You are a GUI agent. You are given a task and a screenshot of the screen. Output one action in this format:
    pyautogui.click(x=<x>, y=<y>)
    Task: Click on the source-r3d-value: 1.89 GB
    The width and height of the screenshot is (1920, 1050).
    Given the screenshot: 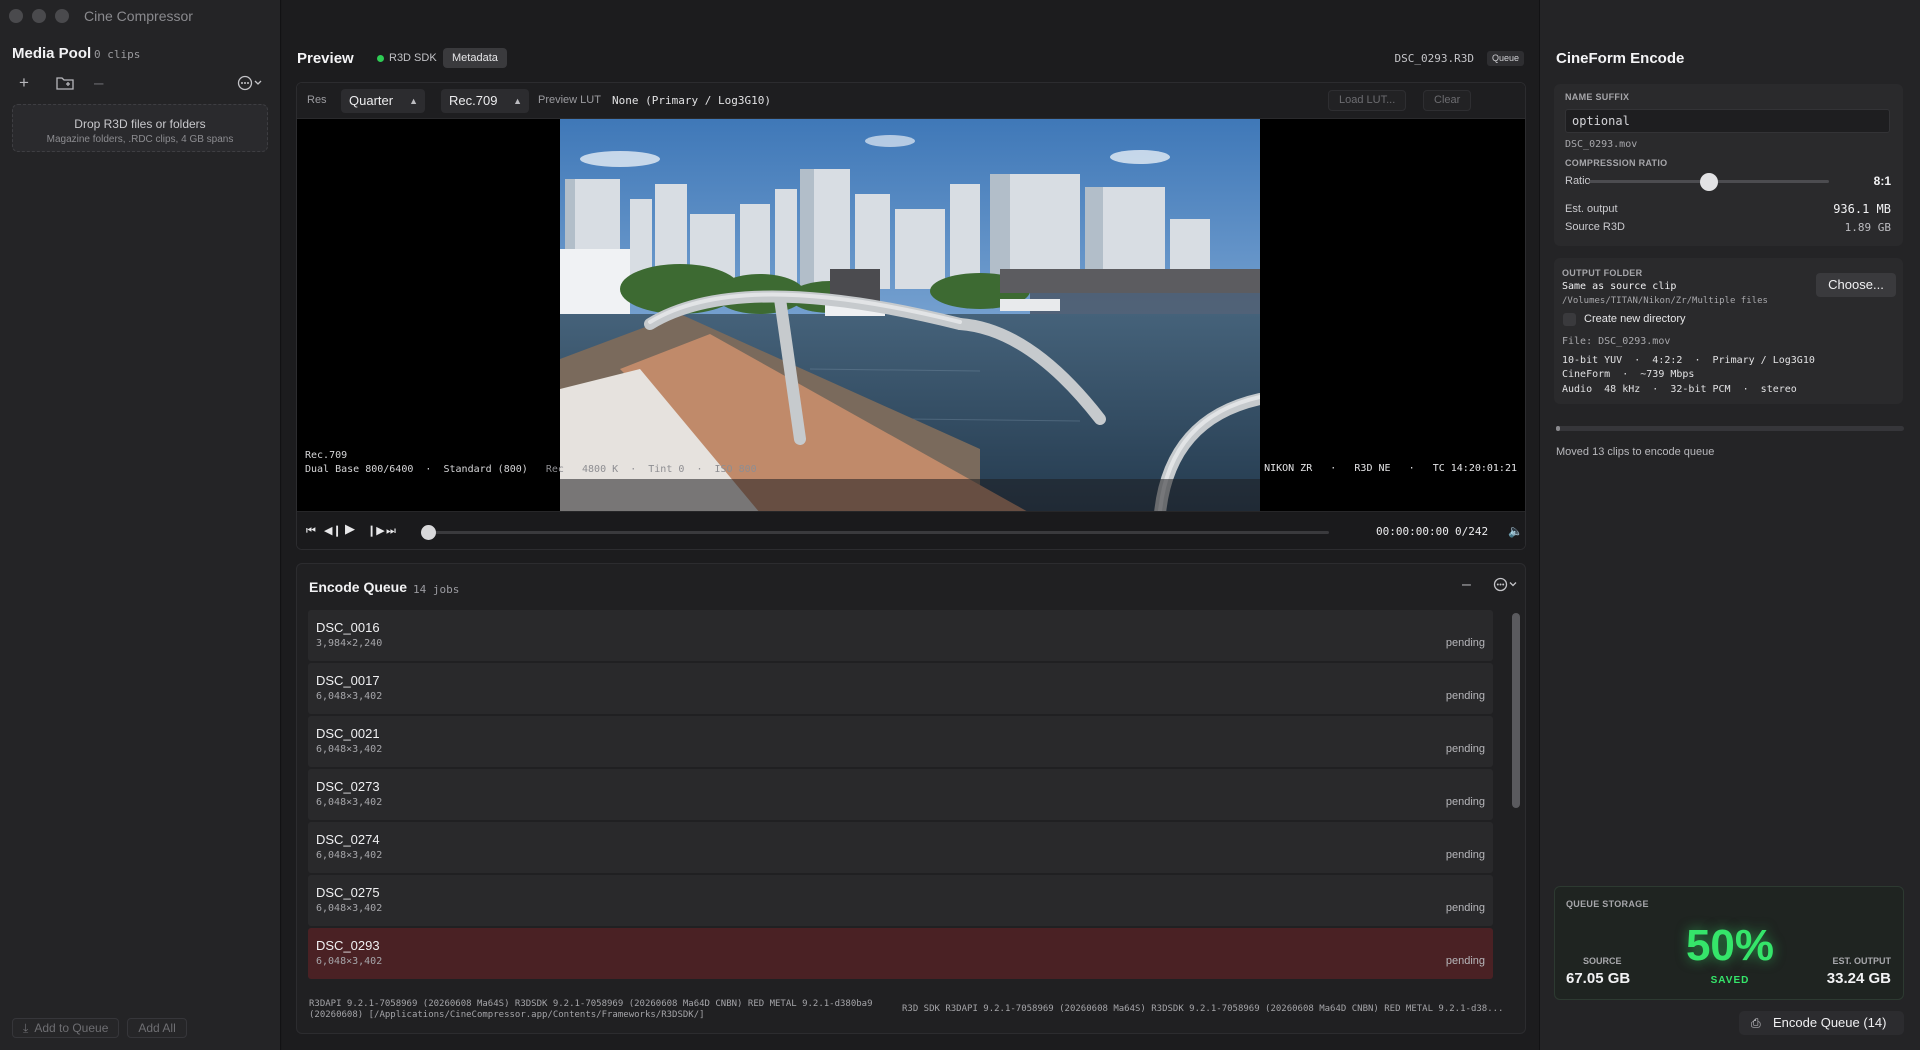 What is the action you would take?
    pyautogui.click(x=1867, y=227)
    